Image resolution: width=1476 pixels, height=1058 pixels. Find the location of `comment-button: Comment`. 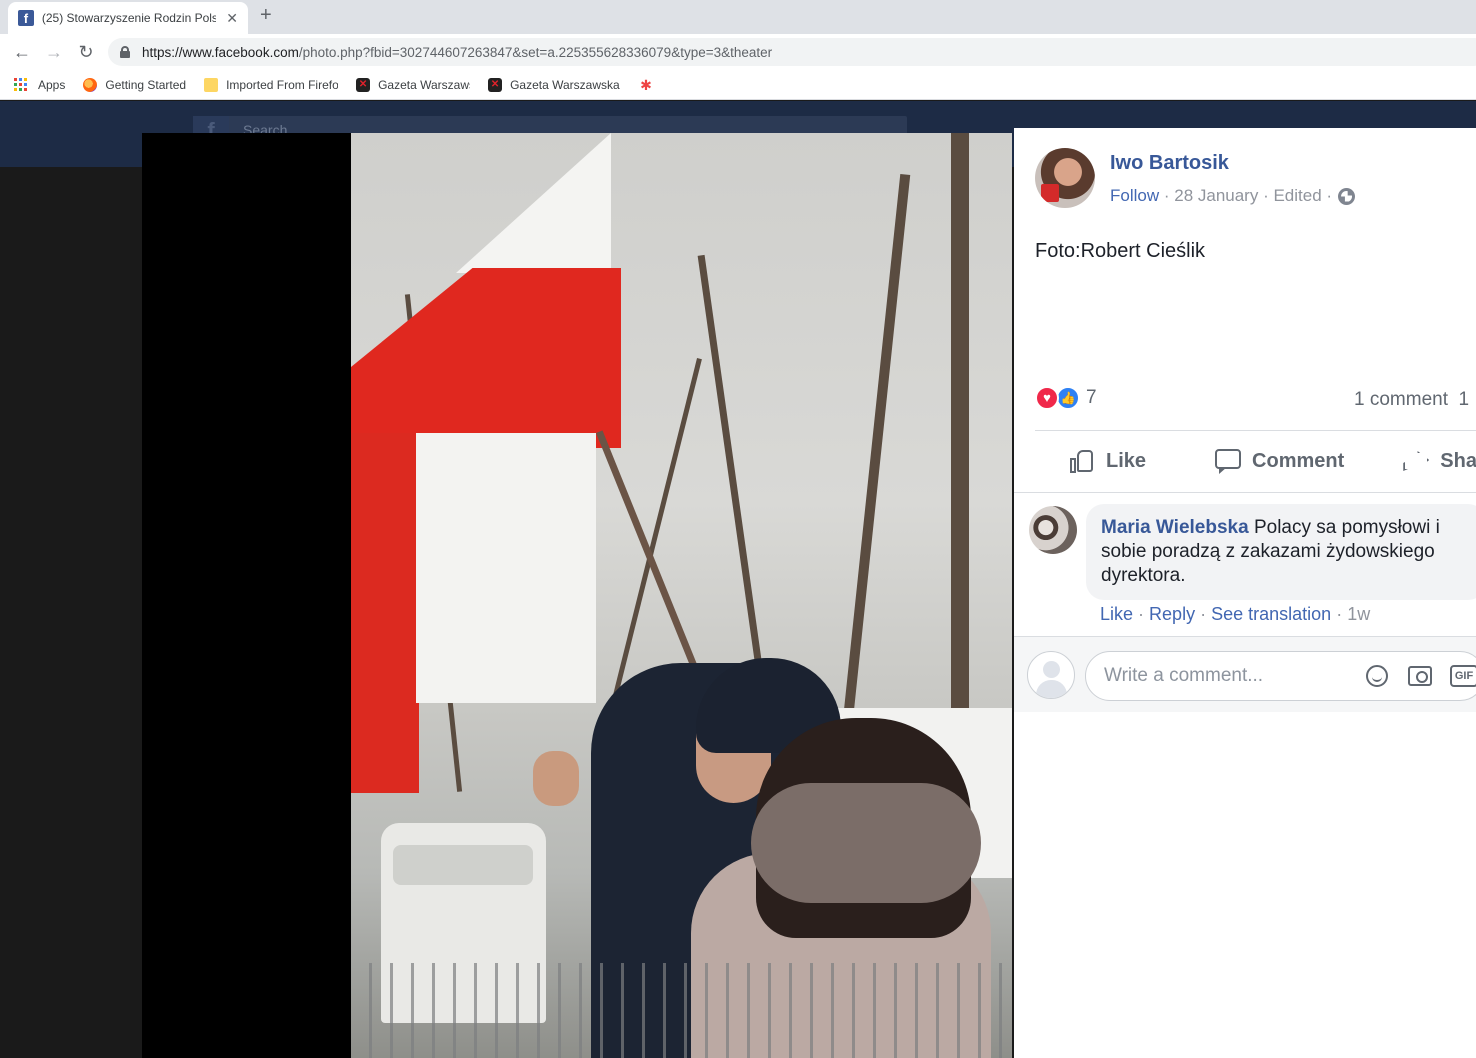

comment-button: Comment is located at coordinates (1279, 461).